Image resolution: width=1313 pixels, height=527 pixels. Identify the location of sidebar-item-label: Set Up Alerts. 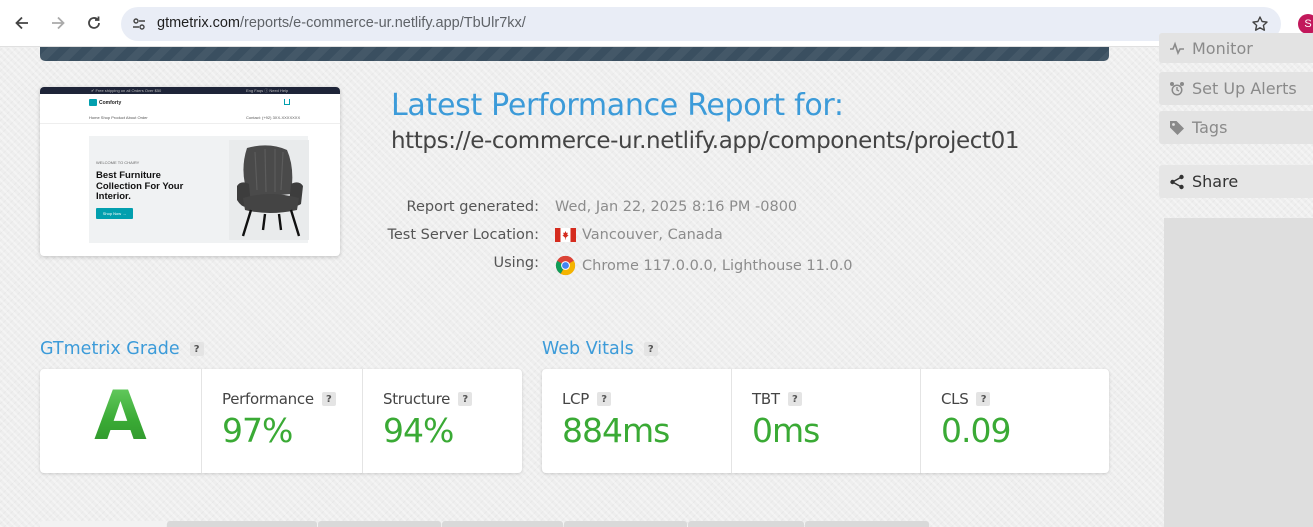
(1244, 88).